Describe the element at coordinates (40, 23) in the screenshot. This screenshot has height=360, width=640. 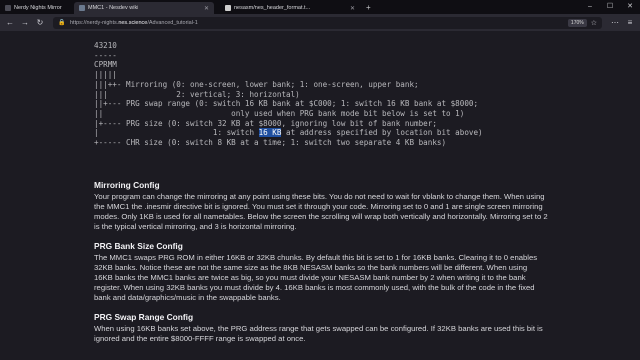
I see `reload-icon: ↻` at that location.